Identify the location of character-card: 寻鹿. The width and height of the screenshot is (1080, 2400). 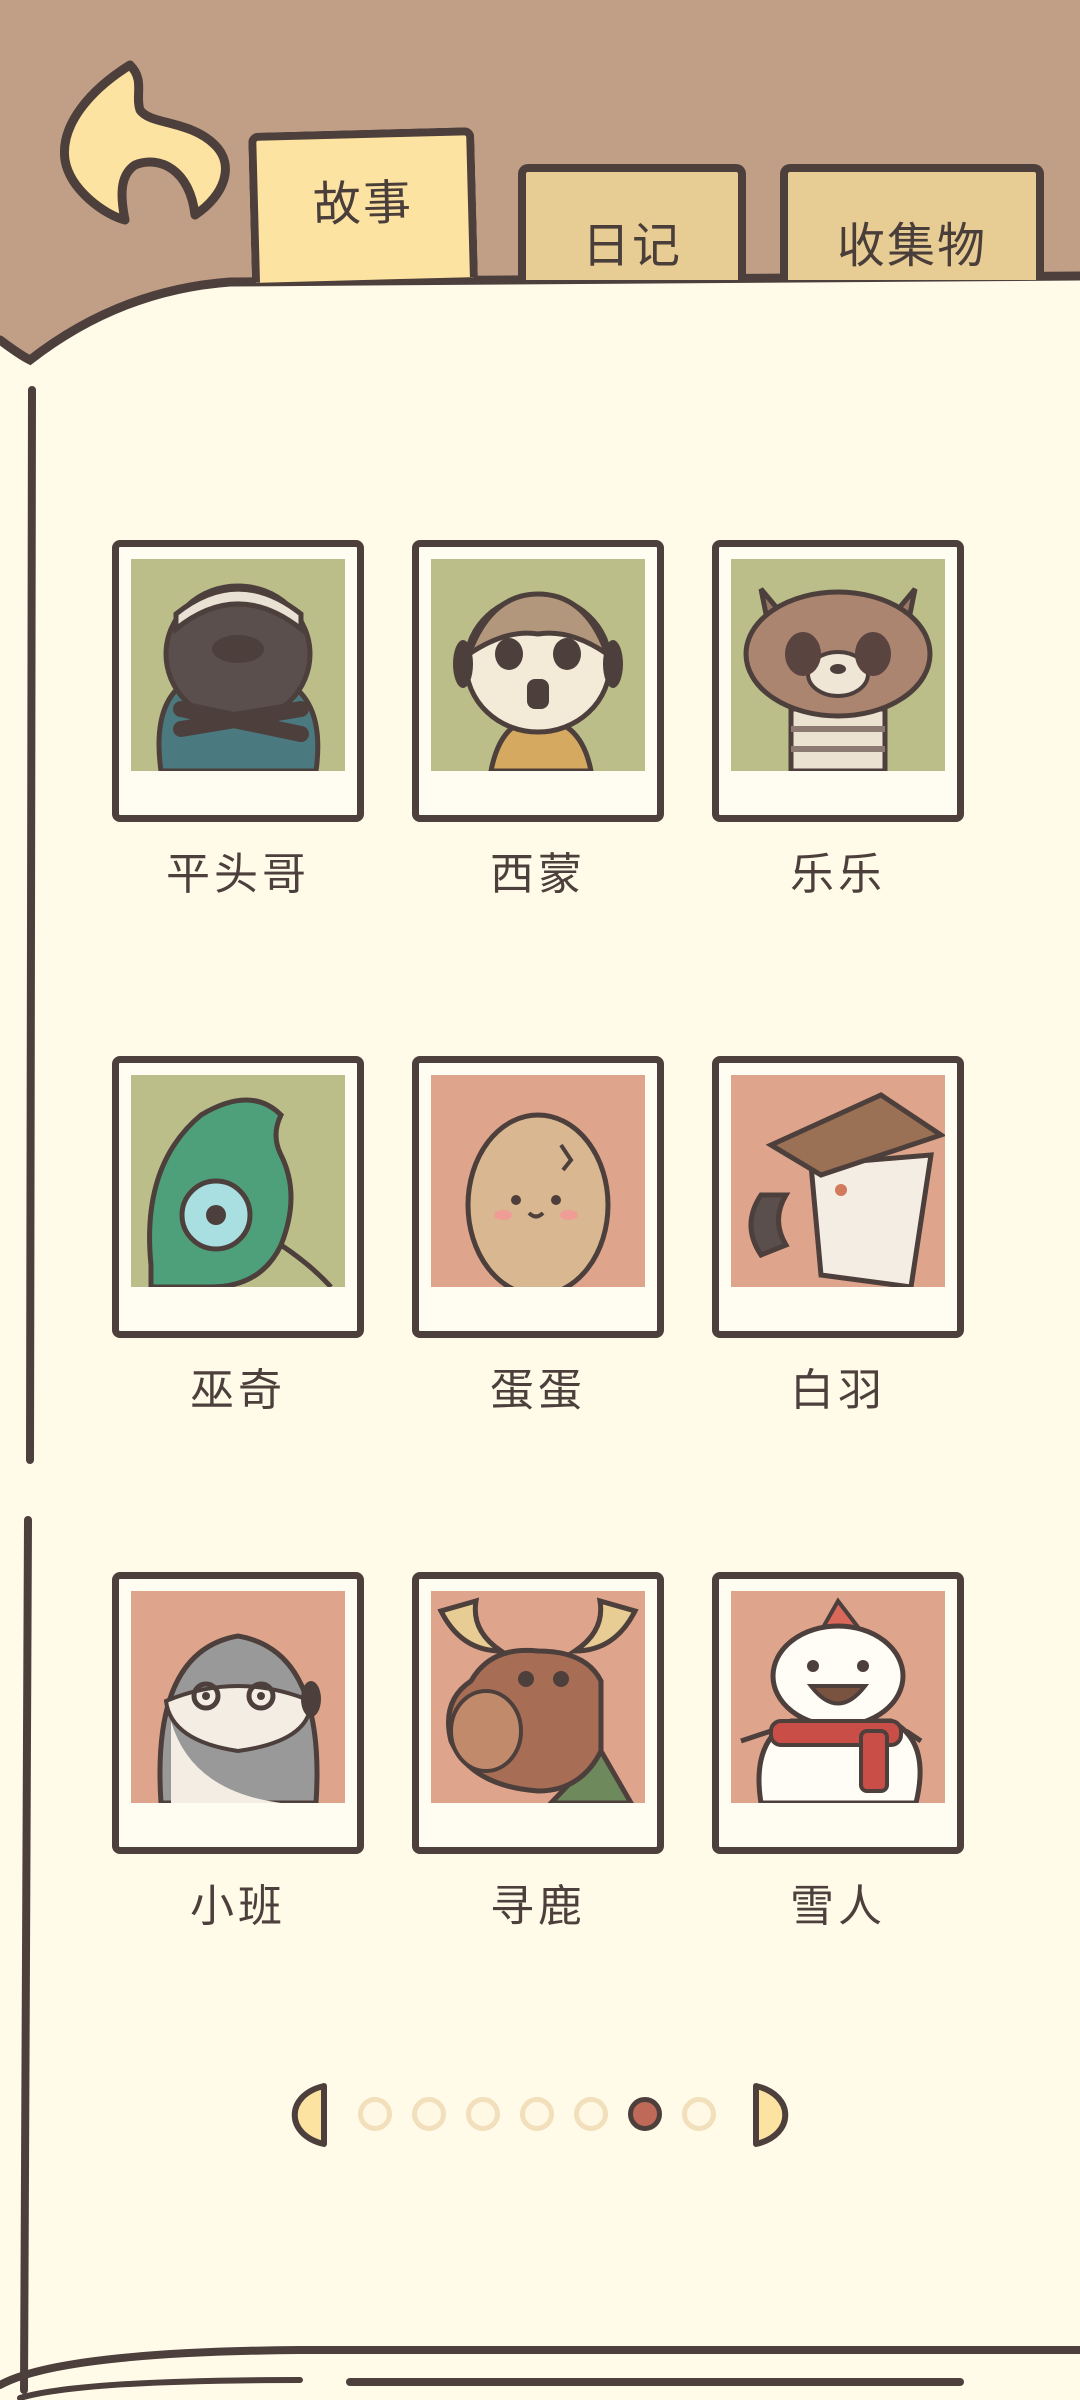
(546, 1767).